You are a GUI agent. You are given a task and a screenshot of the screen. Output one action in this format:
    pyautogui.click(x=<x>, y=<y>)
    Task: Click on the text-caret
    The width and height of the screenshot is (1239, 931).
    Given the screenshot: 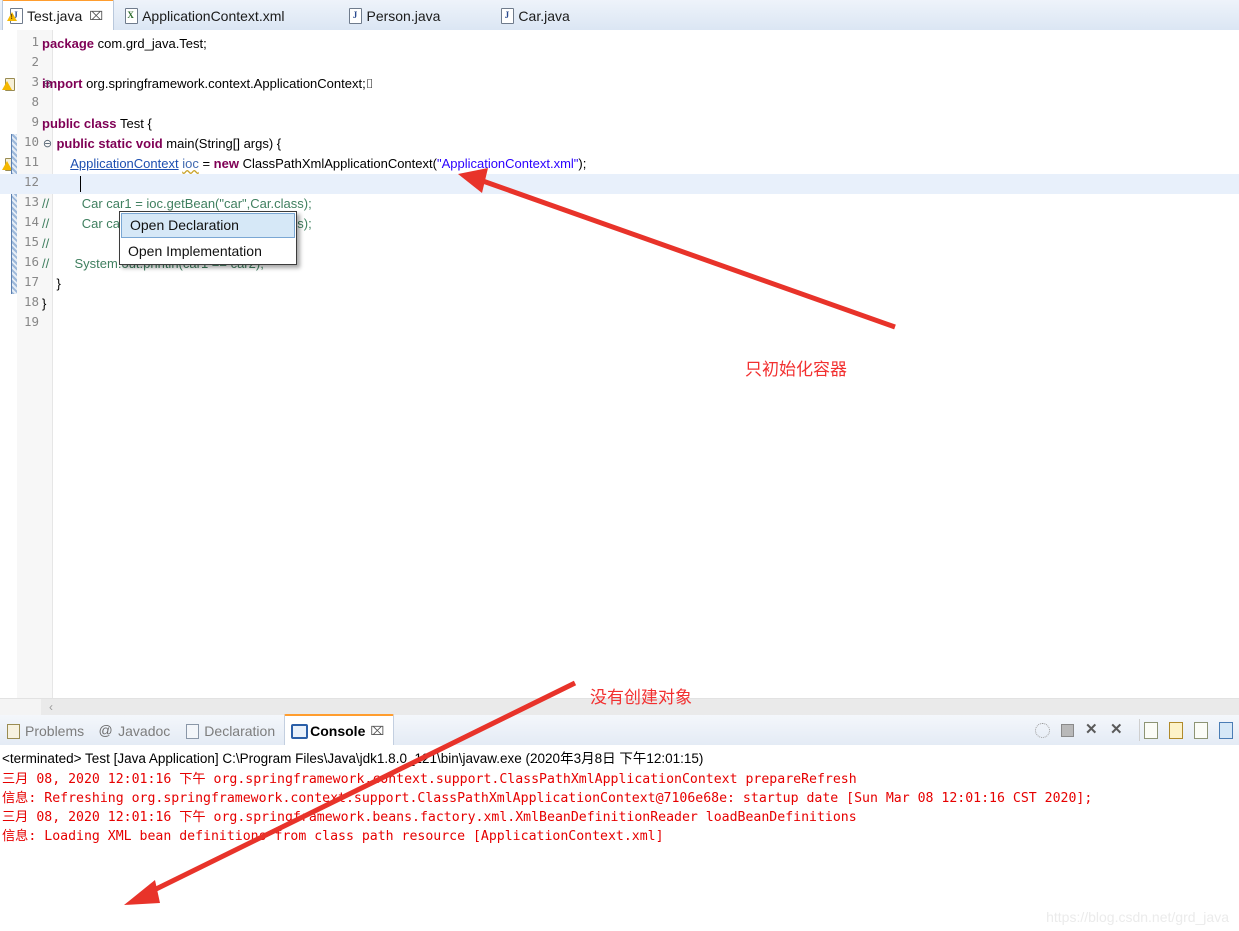 What is the action you would take?
    pyautogui.click(x=80, y=184)
    